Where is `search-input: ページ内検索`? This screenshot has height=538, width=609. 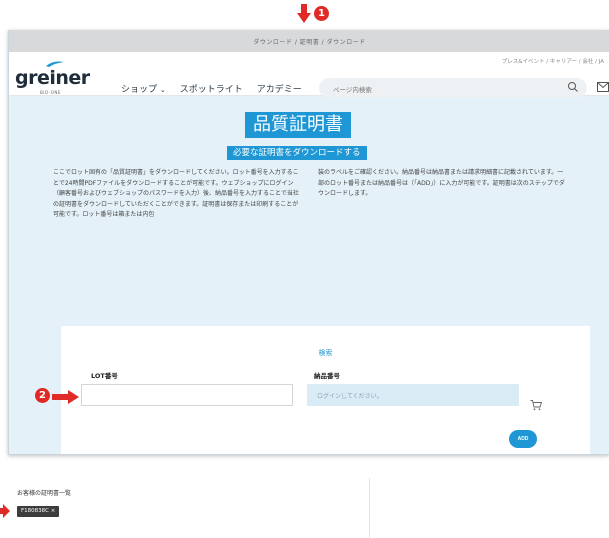 search-input: ページ内検索 is located at coordinates (453, 88).